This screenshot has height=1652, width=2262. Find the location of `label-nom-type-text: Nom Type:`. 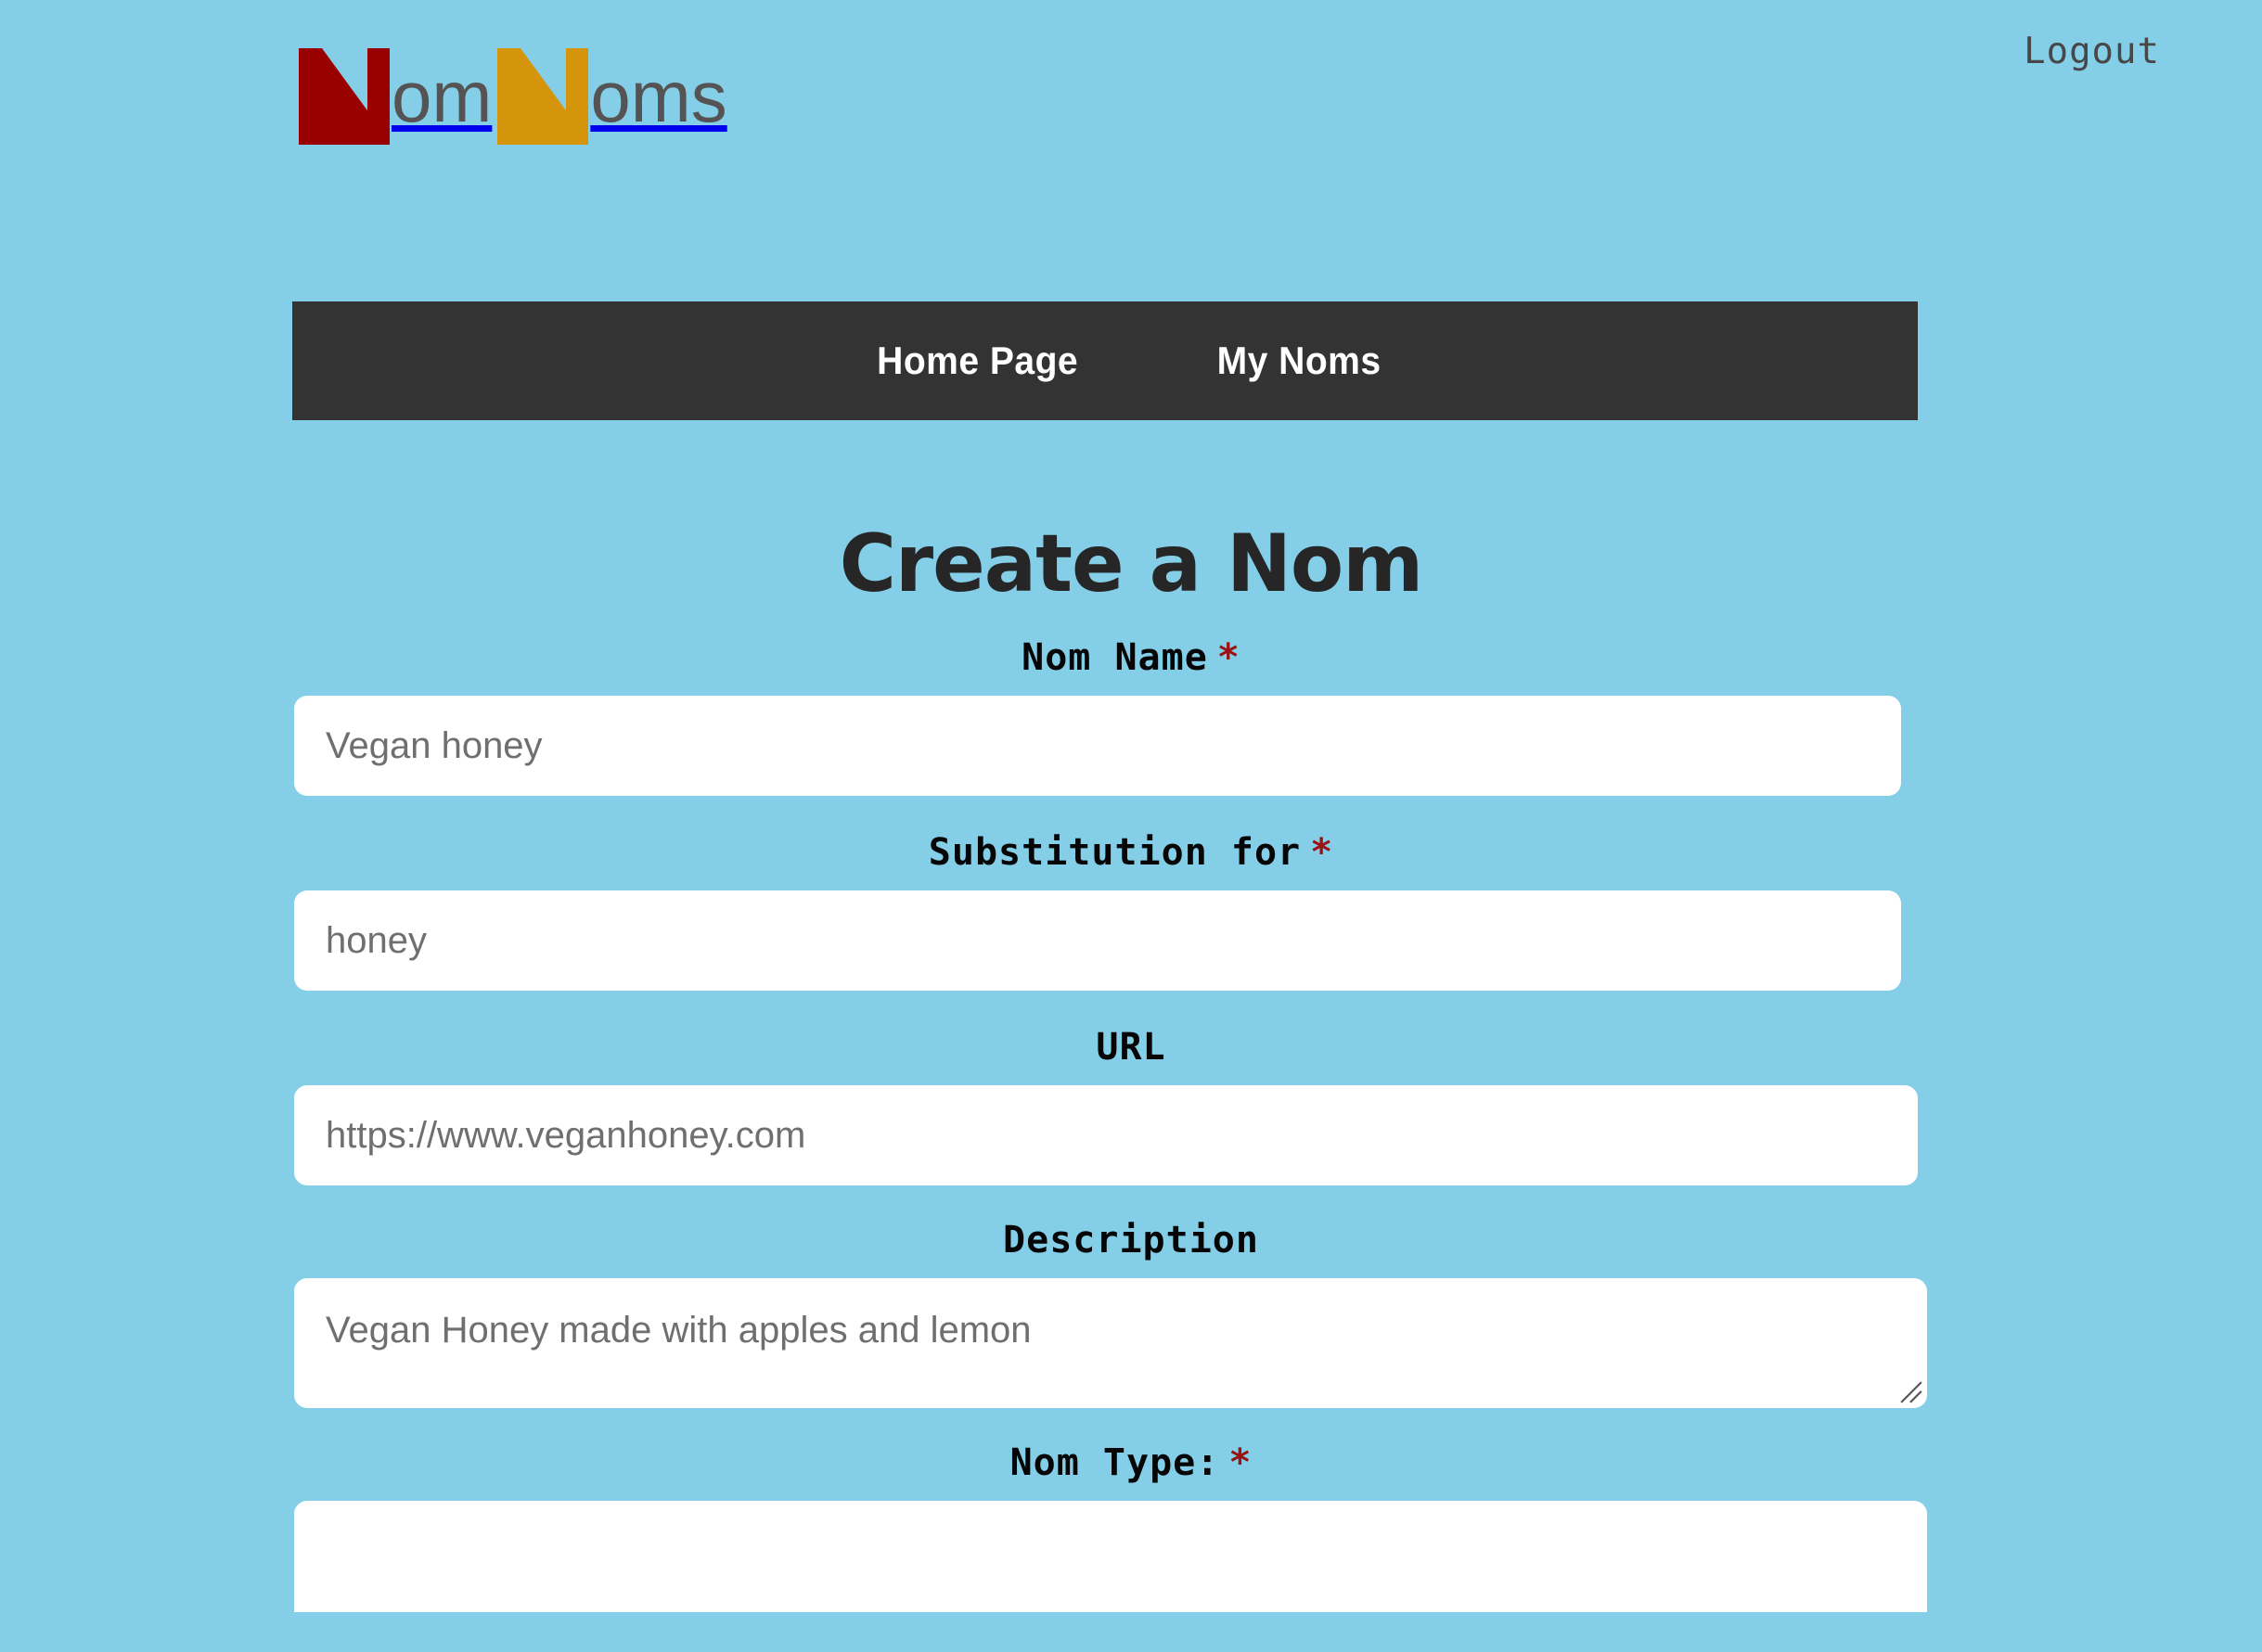

label-nom-type-text: Nom Type: is located at coordinates (1115, 1462).